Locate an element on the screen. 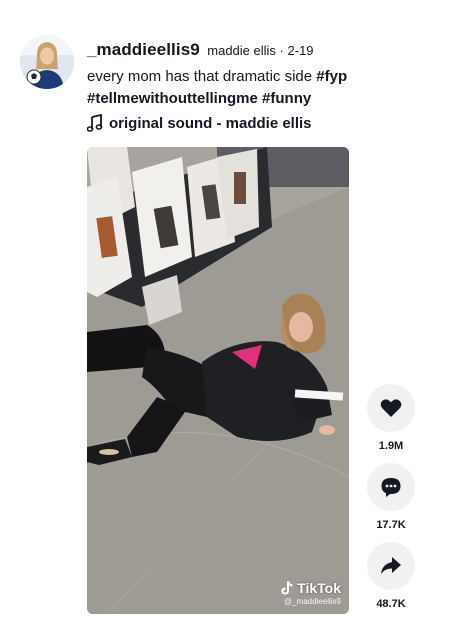  video-watermark: TikTok @_maddieellis9 is located at coordinates (310, 593).